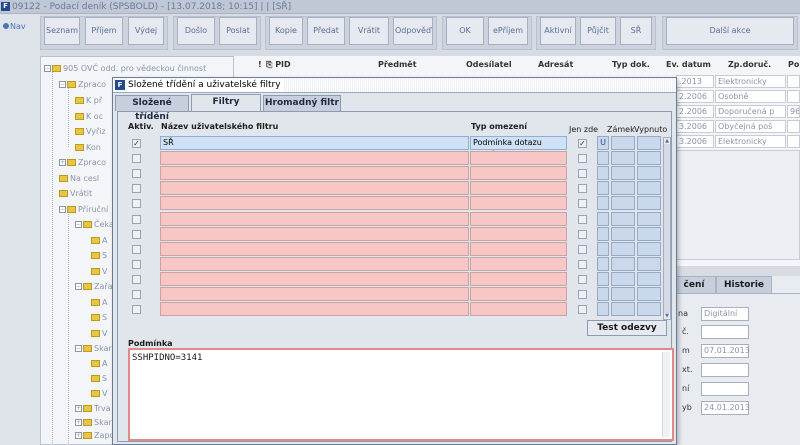 The height and width of the screenshot is (445, 800). I want to click on col-header-flag: !, so click(260, 67).